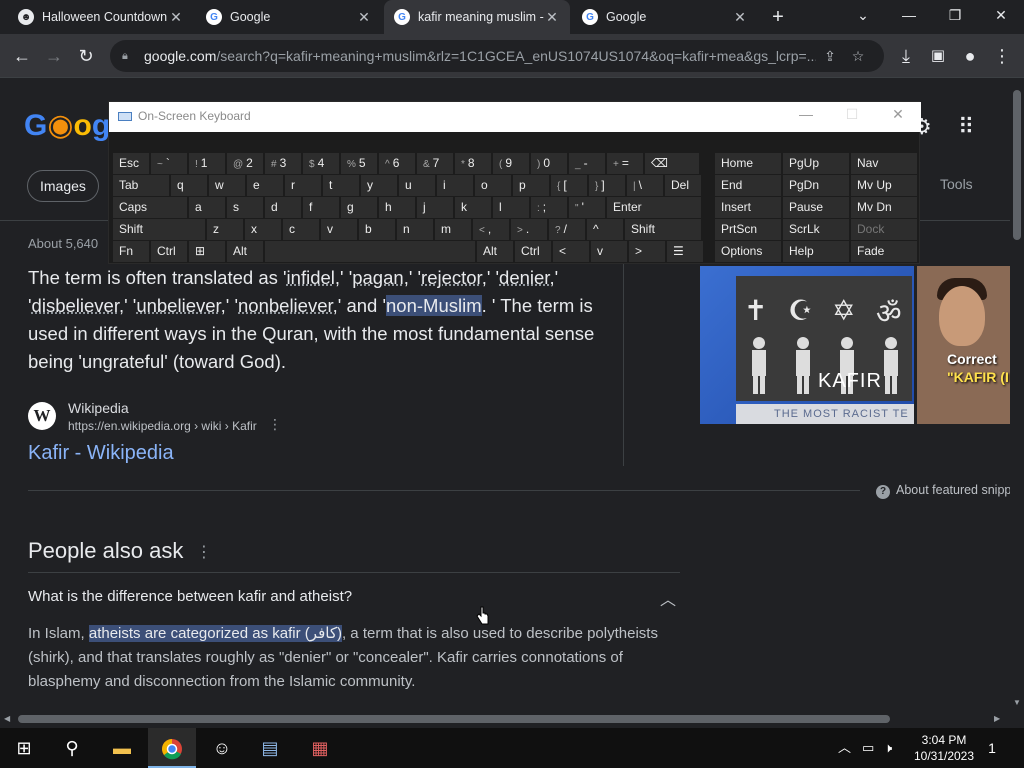 Image resolution: width=1024 pixels, height=768 pixels. I want to click on osk-key: <, so click(571, 251).